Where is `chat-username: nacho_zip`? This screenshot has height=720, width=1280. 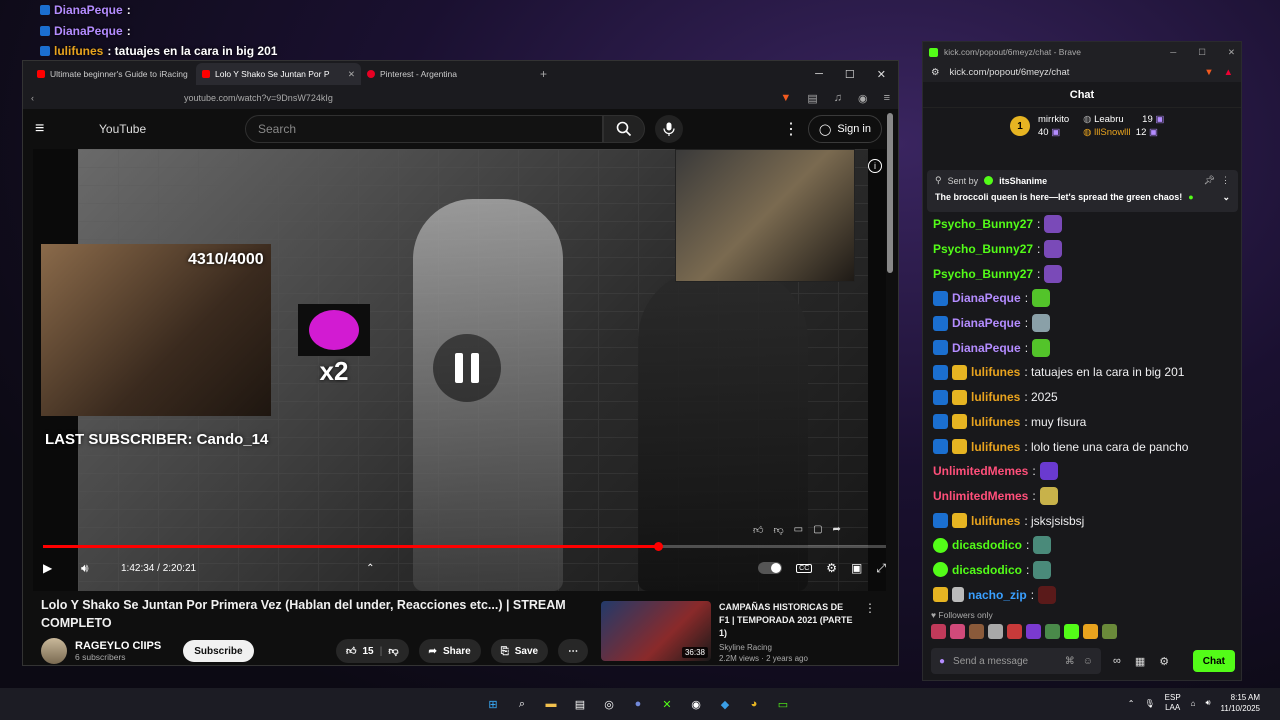
chat-username: nacho_zip is located at coordinates (997, 595).